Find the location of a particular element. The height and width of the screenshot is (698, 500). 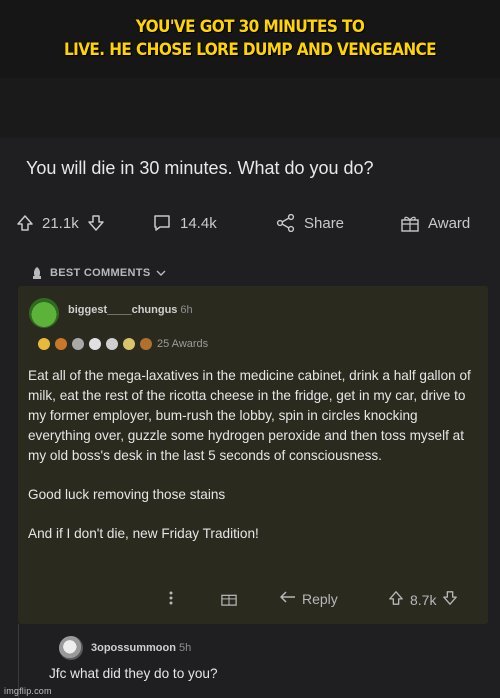

comment-time: 6h is located at coordinates (186, 310).